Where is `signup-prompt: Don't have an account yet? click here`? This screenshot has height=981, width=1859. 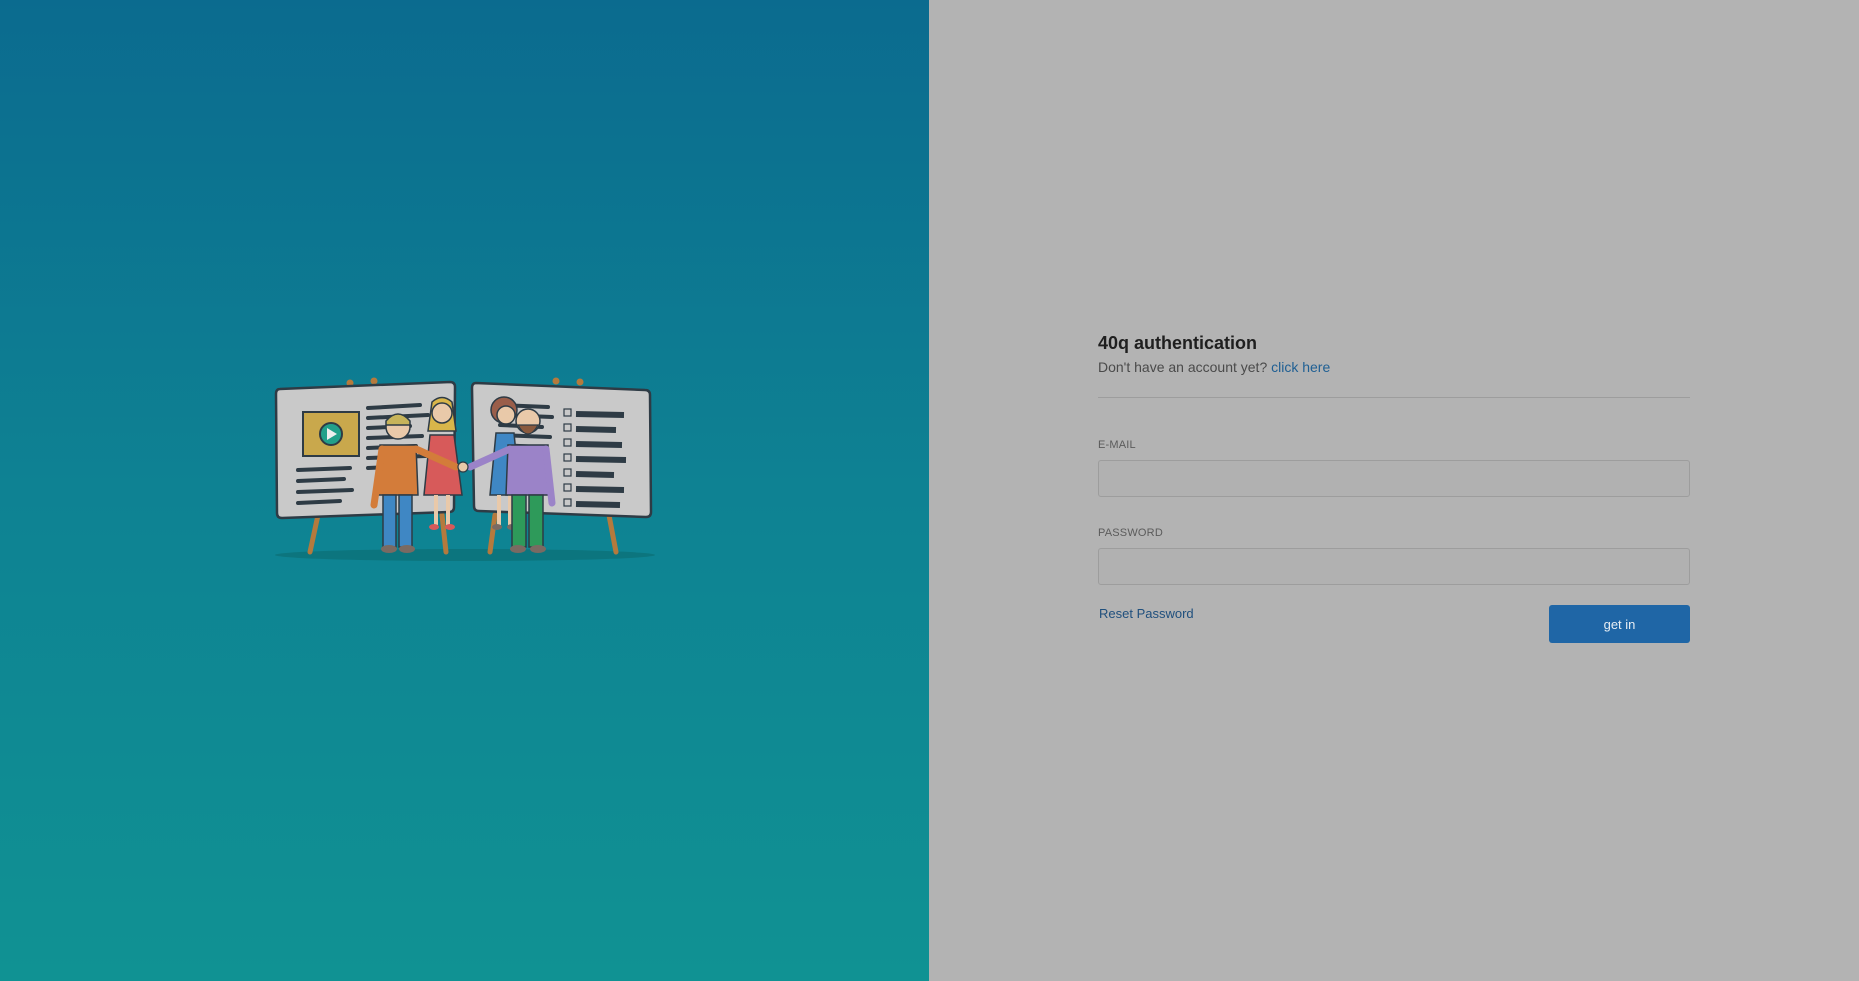 signup-prompt: Don't have an account yet? click here is located at coordinates (1394, 367).